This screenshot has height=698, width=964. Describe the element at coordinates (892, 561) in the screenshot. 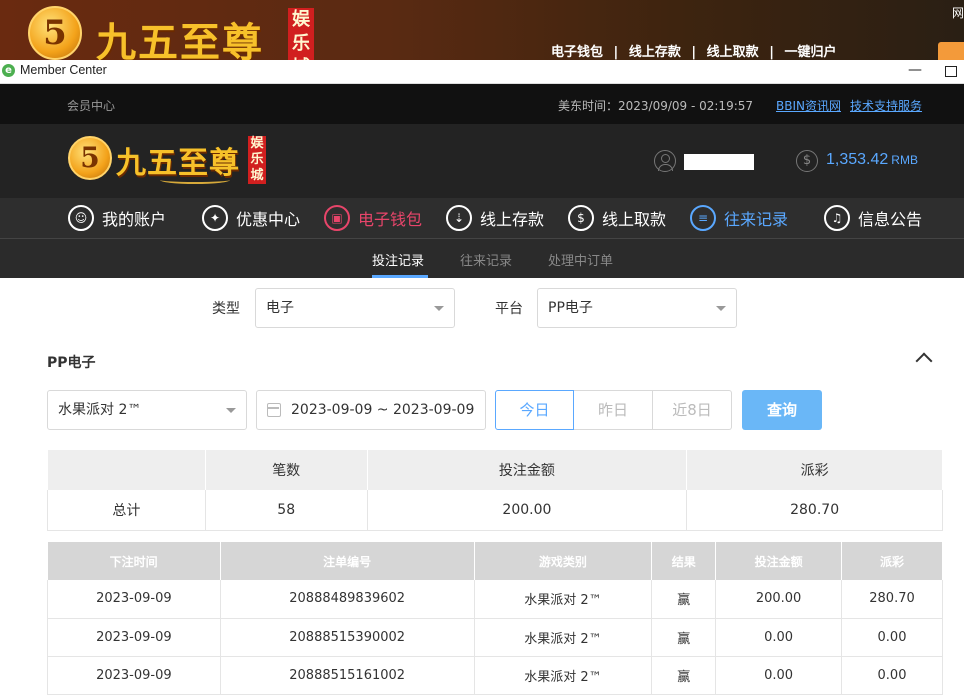

I see `records-header-cell: 派彩` at that location.